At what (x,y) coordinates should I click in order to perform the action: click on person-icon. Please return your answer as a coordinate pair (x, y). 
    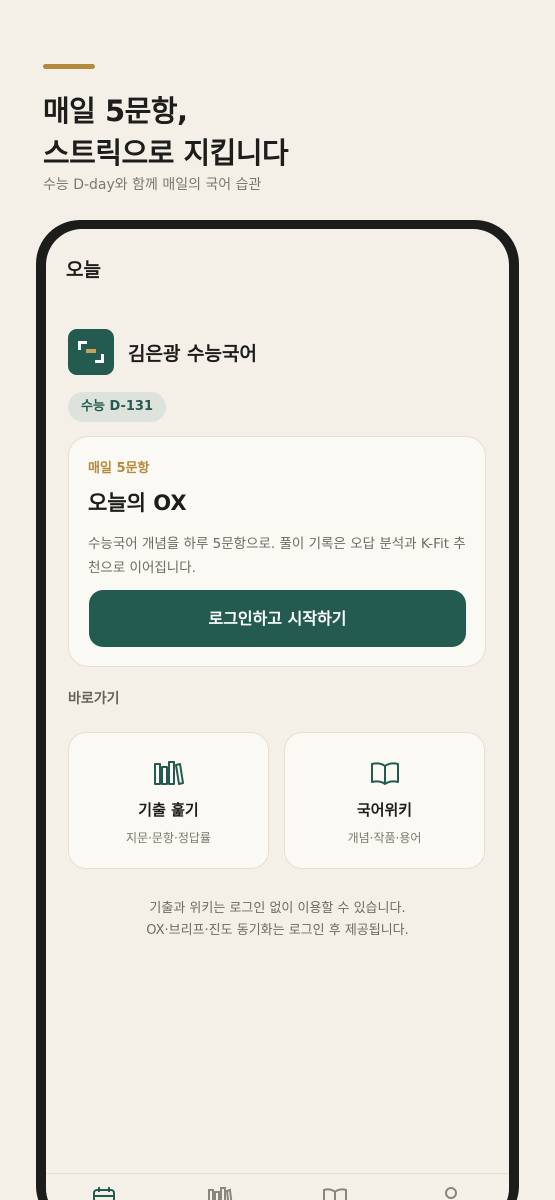
    Looking at the image, I should click on (451, 1192).